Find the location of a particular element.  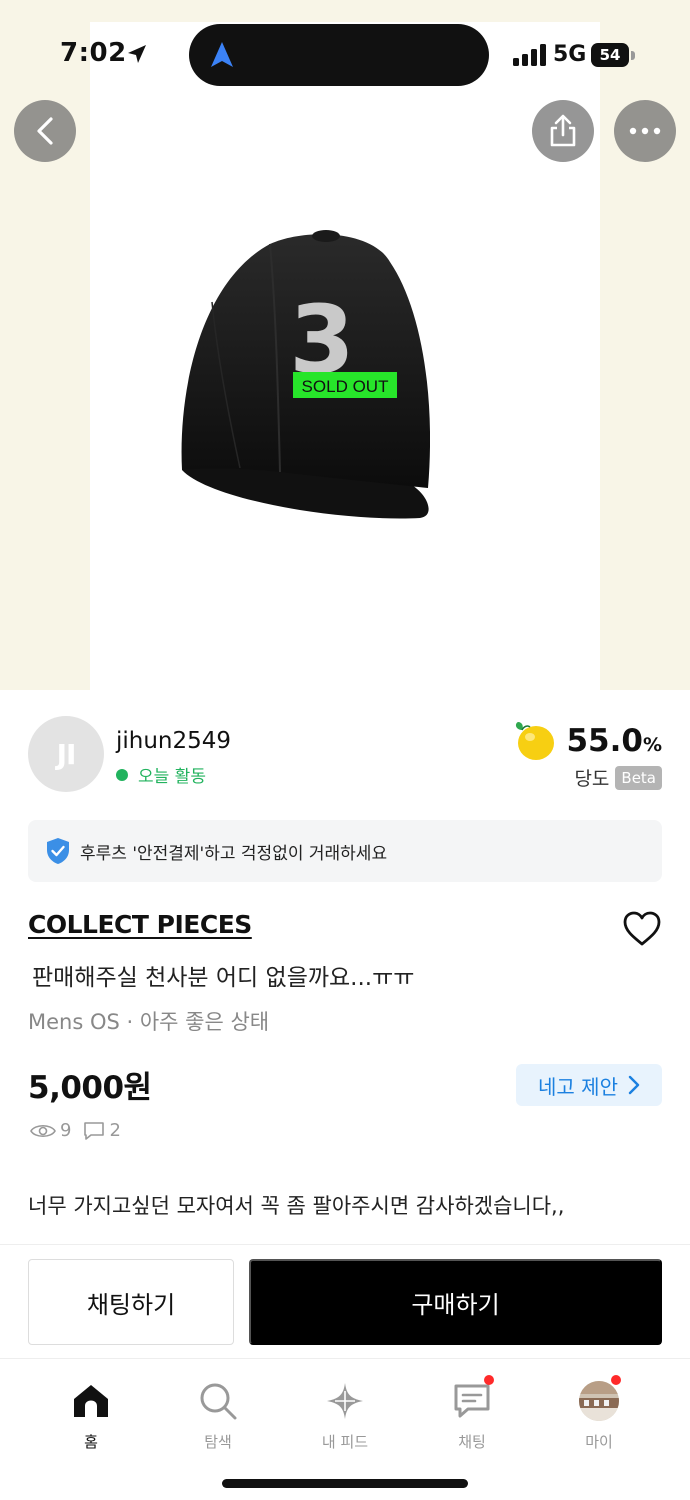

sweetness-value: 55.0 is located at coordinates (604, 741).